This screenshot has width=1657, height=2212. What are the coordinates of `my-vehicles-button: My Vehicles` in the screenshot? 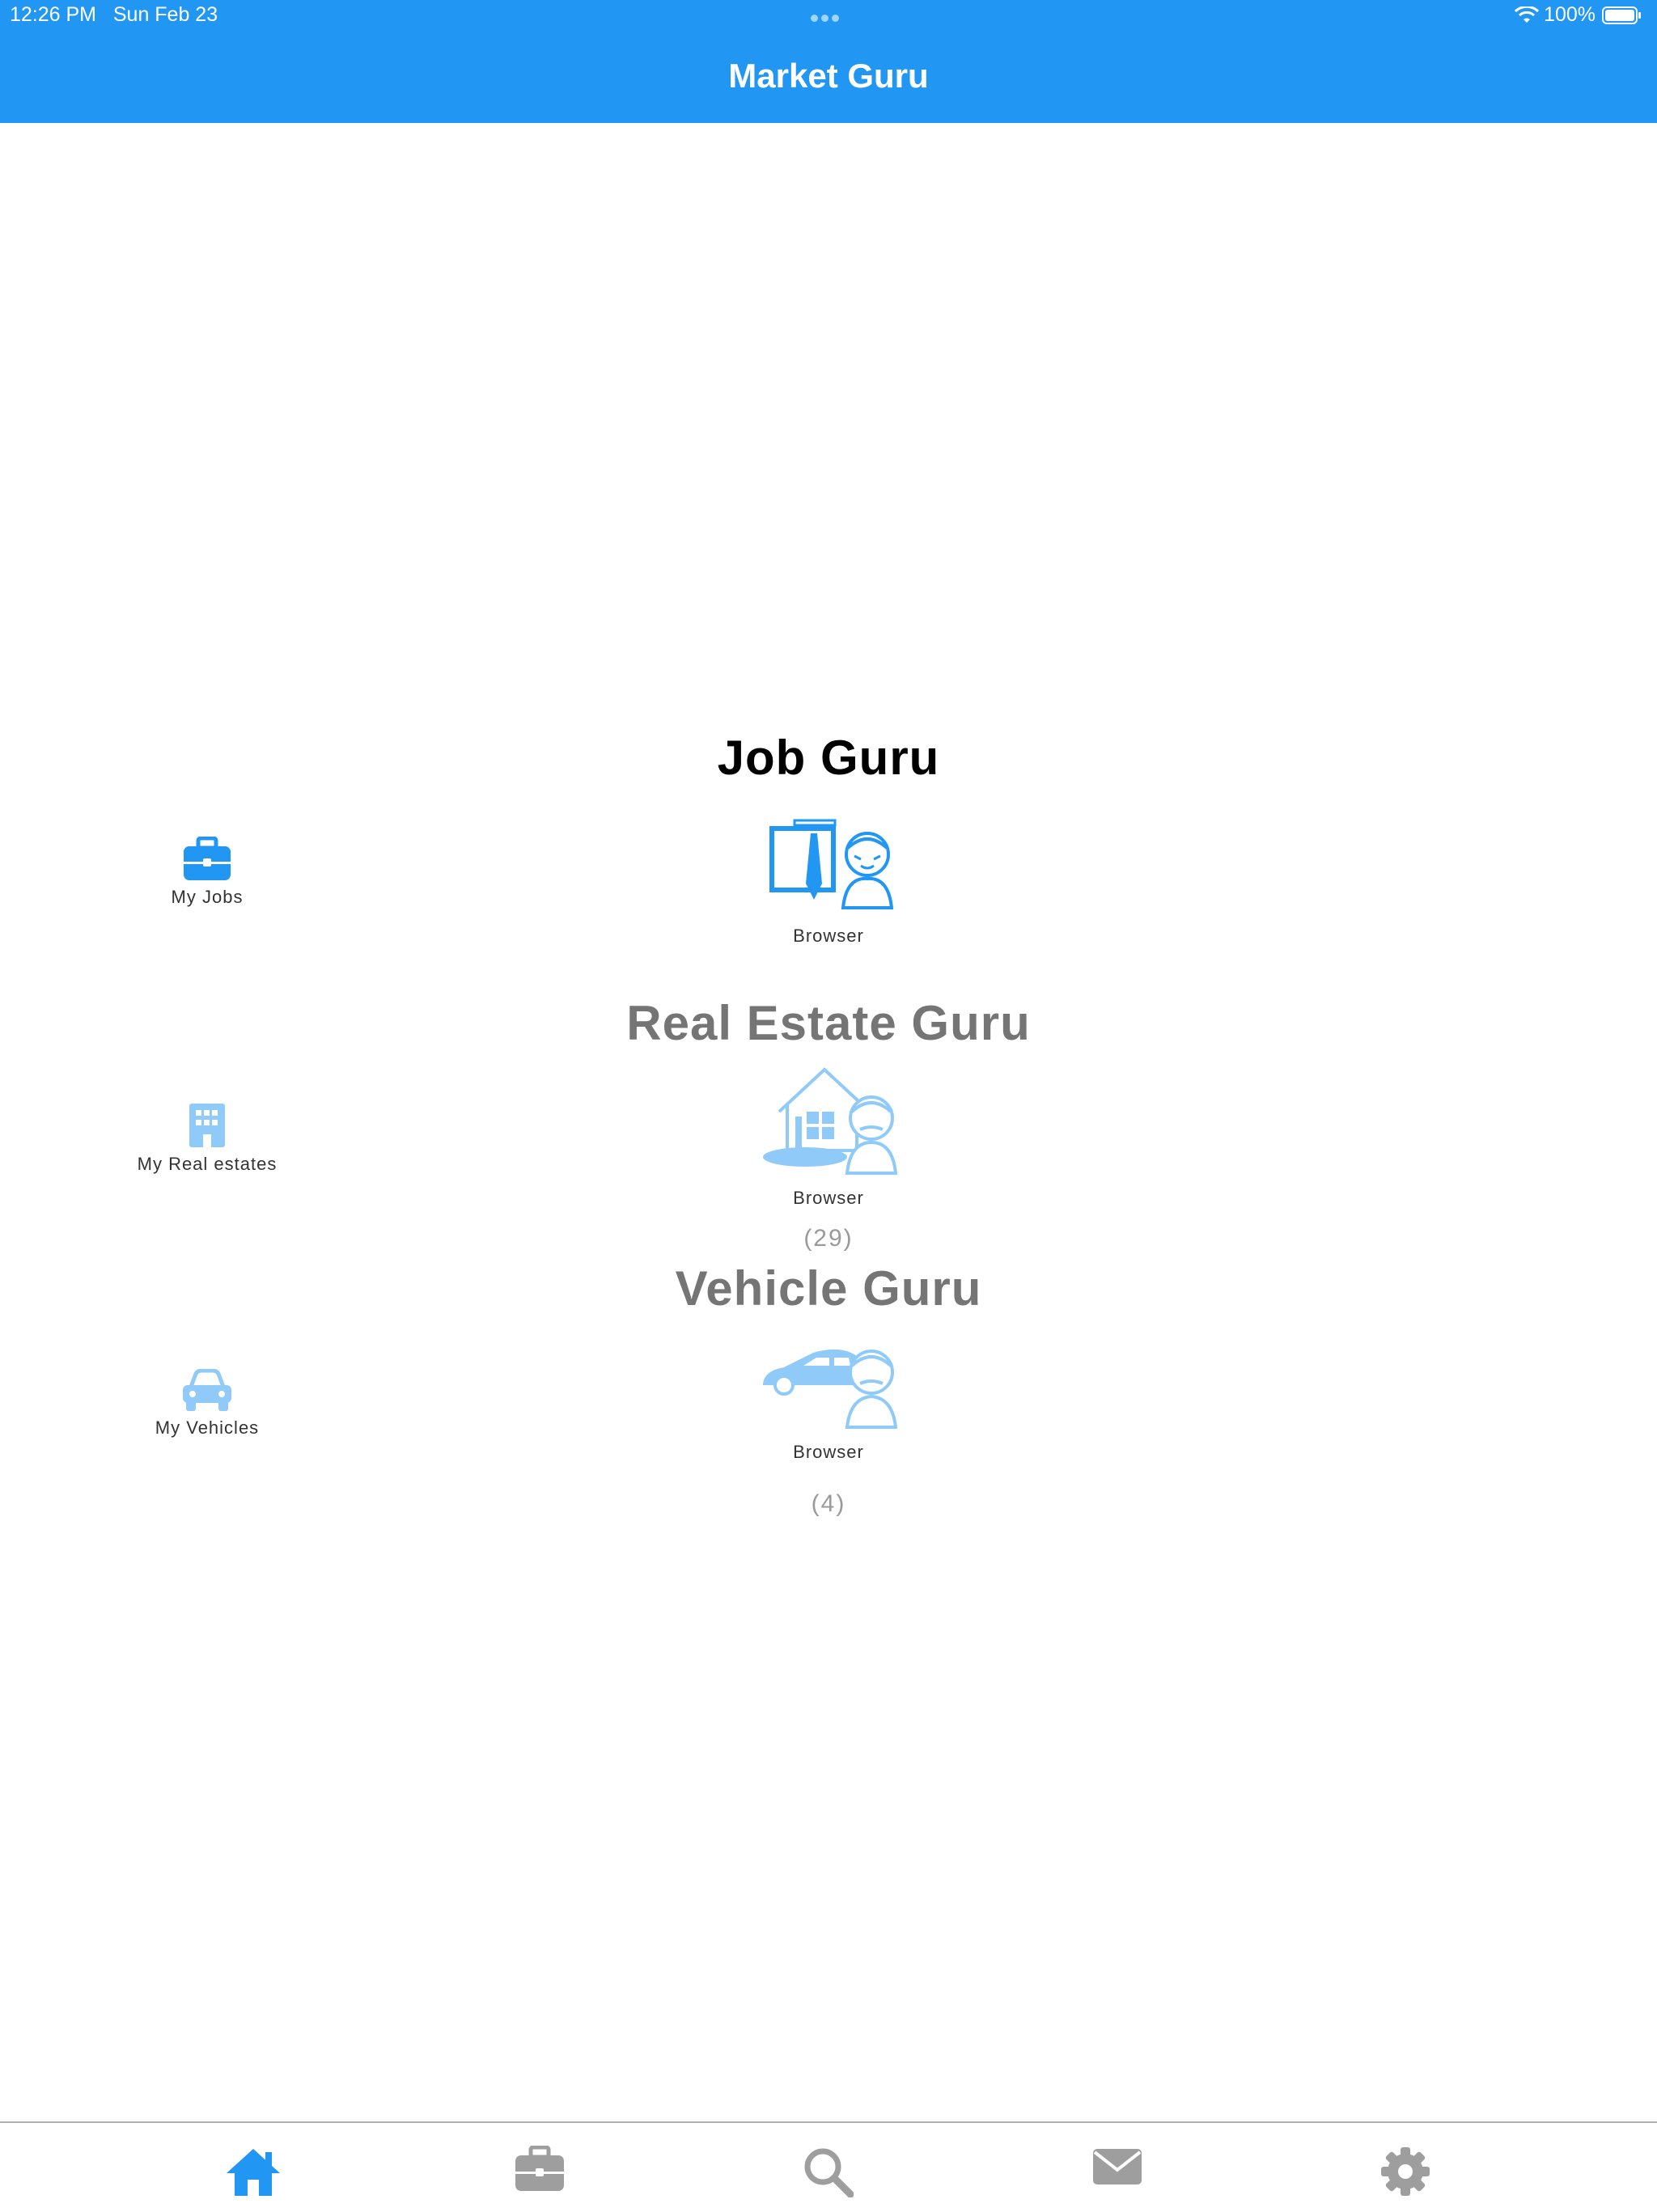 It's located at (207, 1404).